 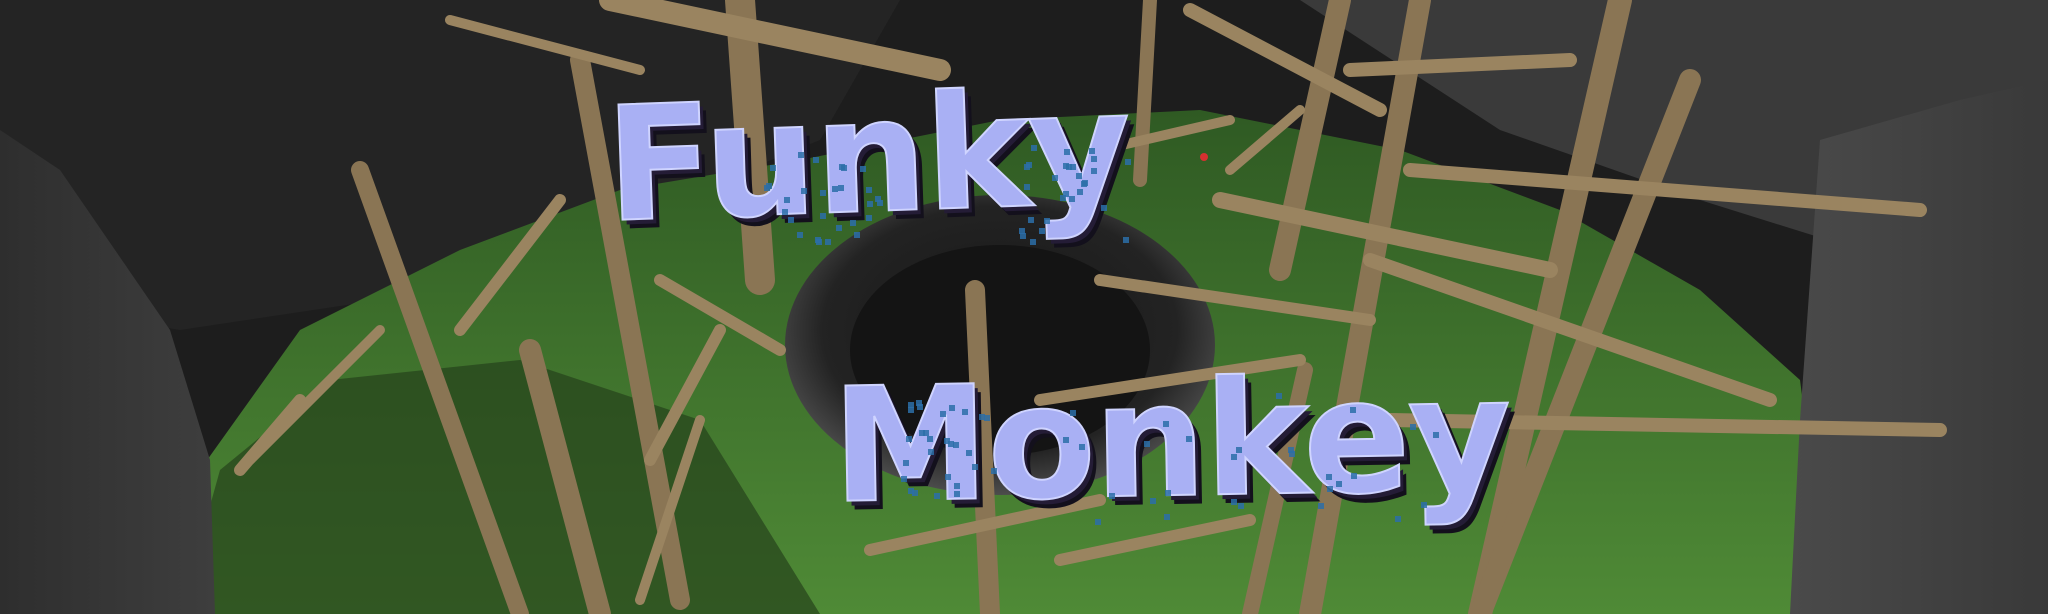 I want to click on red-marker, so click(x=1204, y=157).